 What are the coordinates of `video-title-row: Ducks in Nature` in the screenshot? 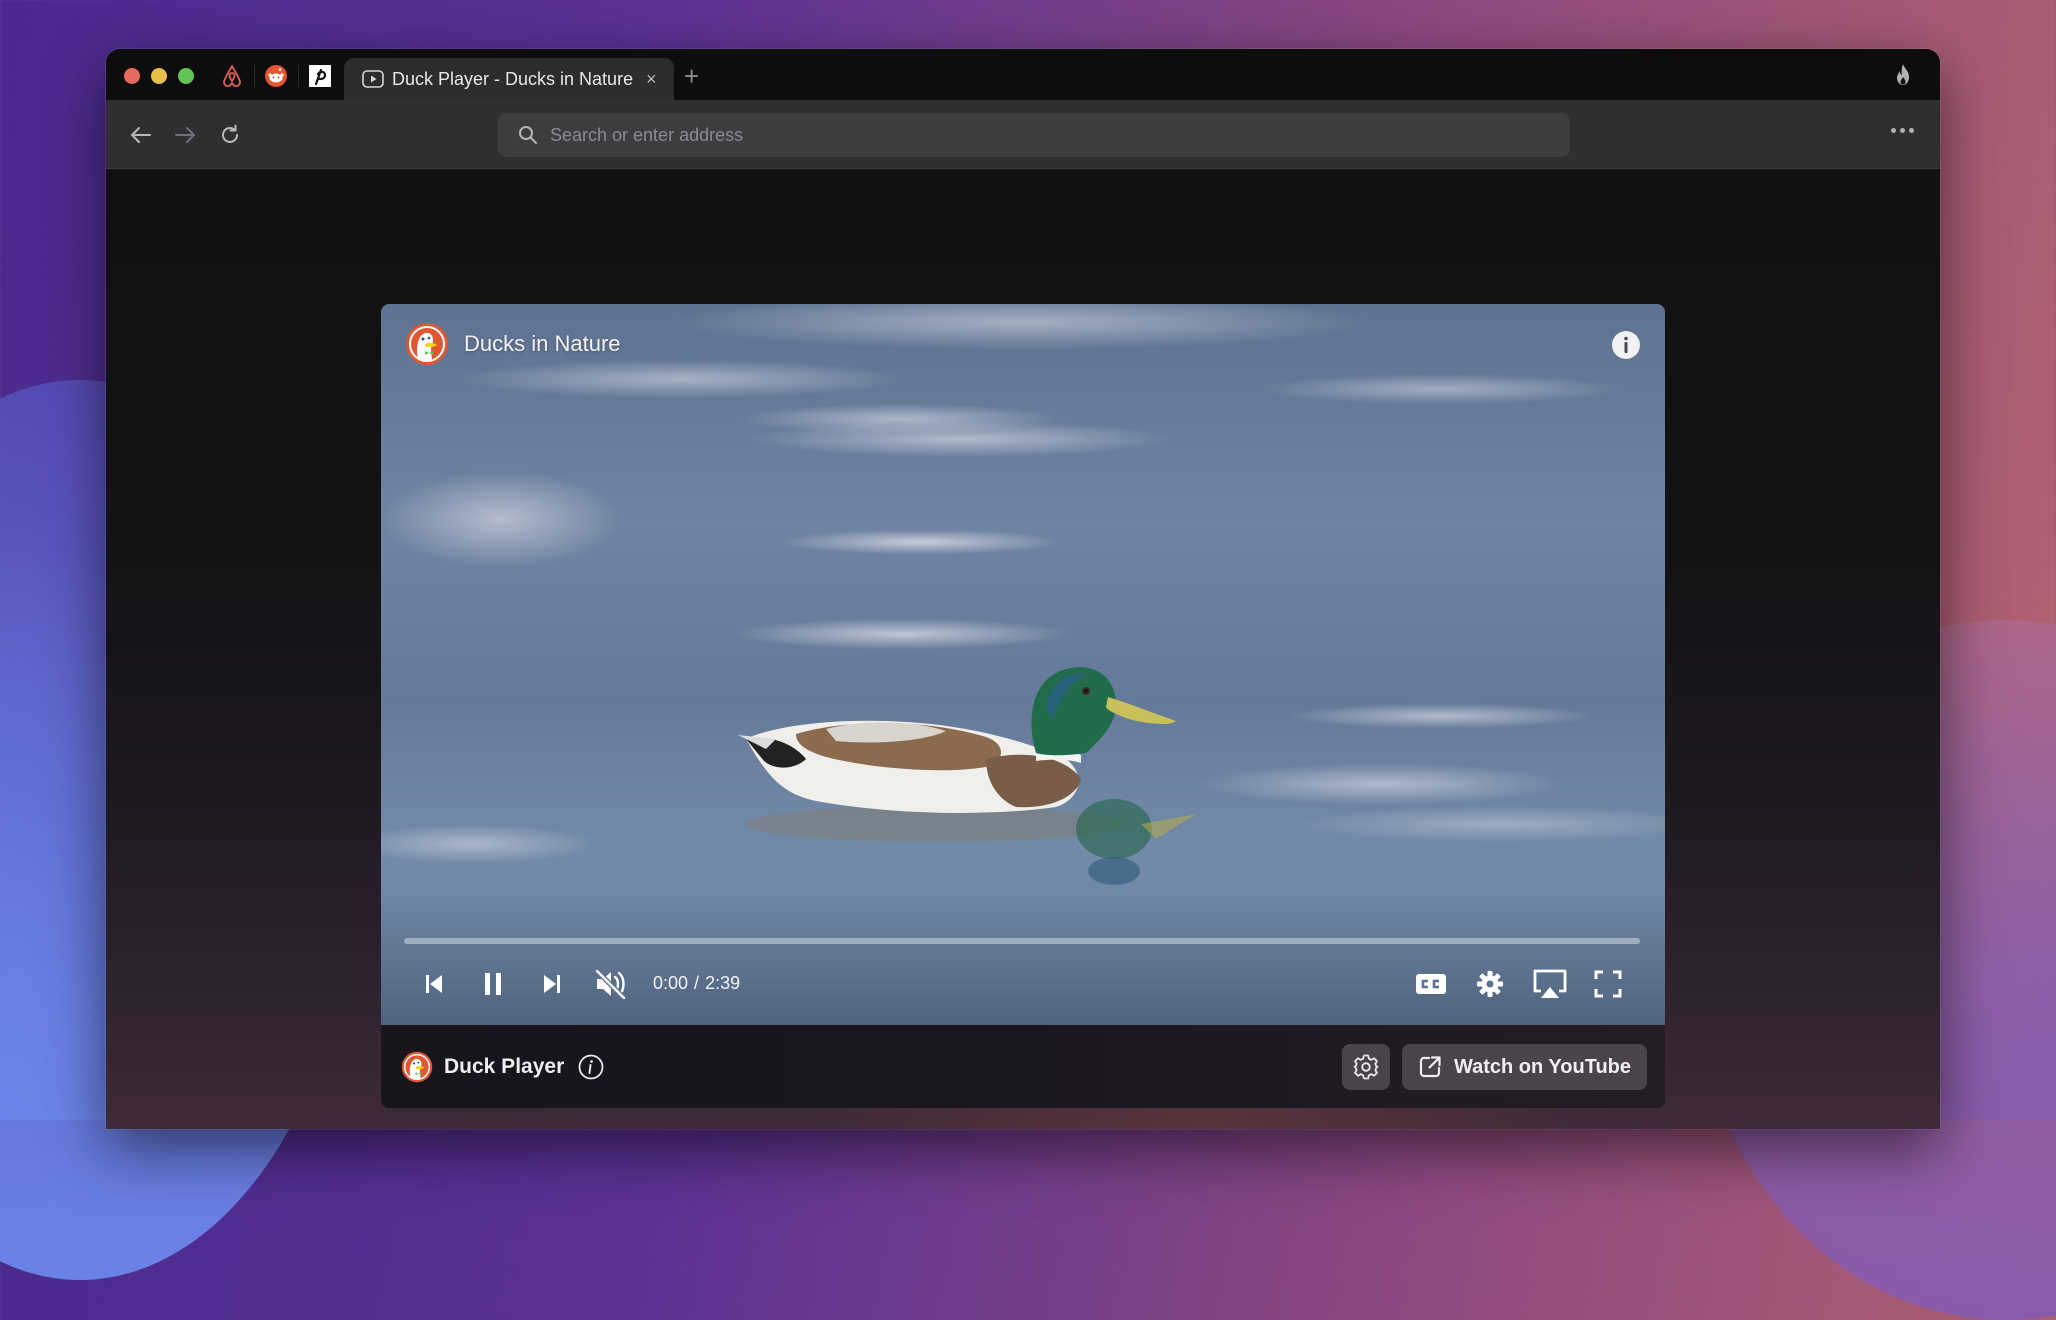 It's located at (513, 344).